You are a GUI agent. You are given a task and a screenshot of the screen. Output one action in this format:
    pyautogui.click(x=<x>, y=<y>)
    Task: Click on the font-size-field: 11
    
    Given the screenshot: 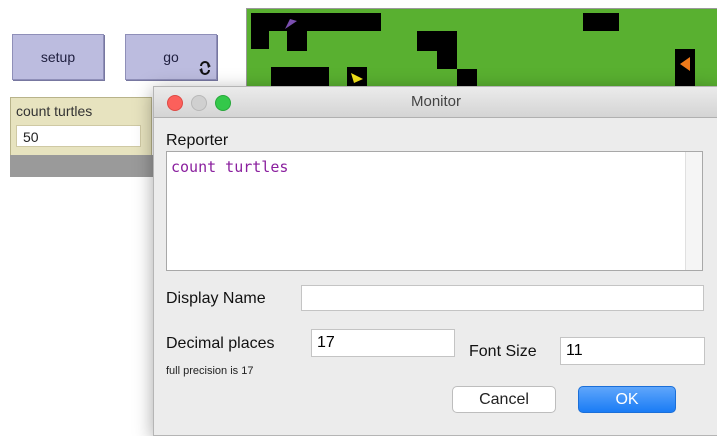 What is the action you would take?
    pyautogui.click(x=632, y=351)
    